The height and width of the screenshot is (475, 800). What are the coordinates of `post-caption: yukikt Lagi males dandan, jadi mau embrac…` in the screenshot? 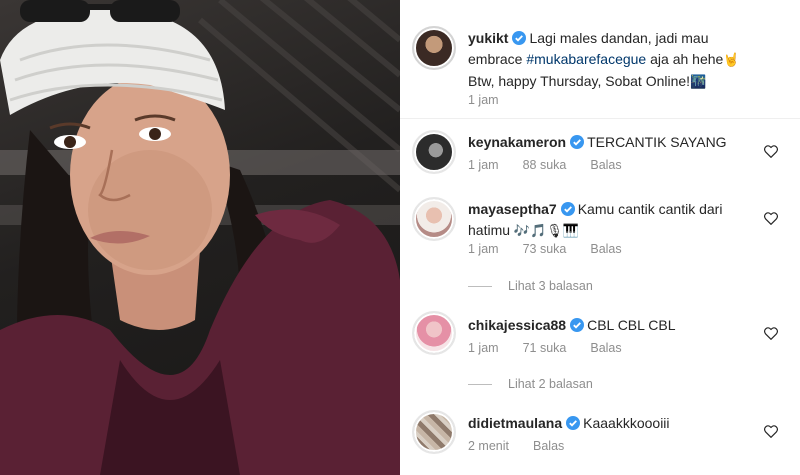 It's located at (623, 60).